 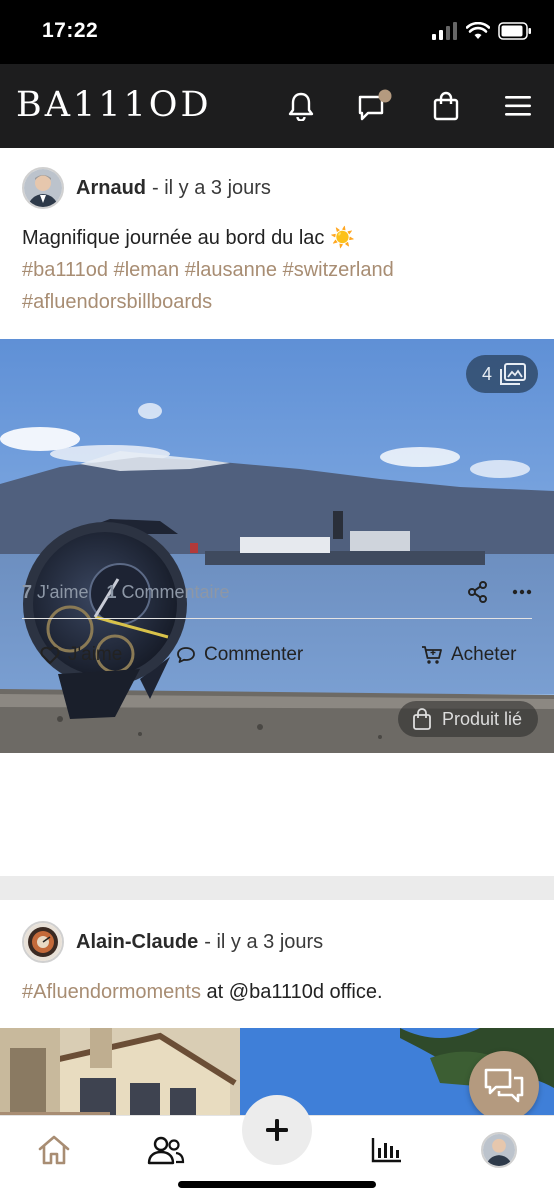 What do you see at coordinates (282, 302) in the screenshot?
I see `post-hashtags-line-2: #afluendorsbillboards` at bounding box center [282, 302].